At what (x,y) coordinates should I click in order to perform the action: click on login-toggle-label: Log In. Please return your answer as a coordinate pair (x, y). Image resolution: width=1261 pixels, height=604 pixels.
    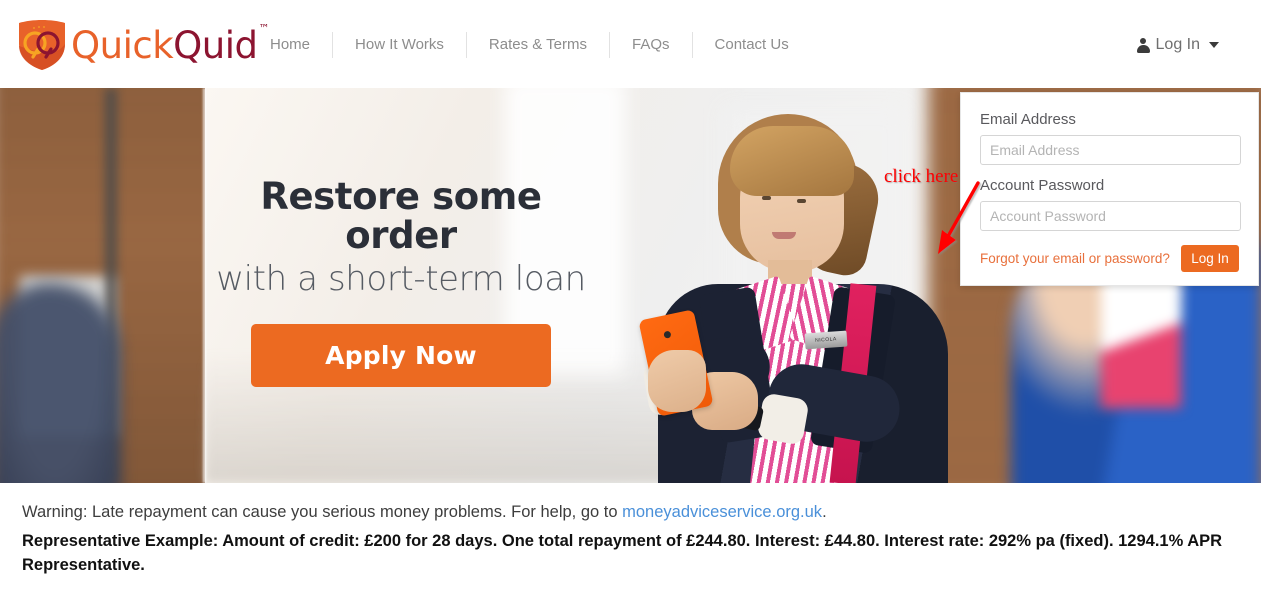
    Looking at the image, I should click on (1177, 44).